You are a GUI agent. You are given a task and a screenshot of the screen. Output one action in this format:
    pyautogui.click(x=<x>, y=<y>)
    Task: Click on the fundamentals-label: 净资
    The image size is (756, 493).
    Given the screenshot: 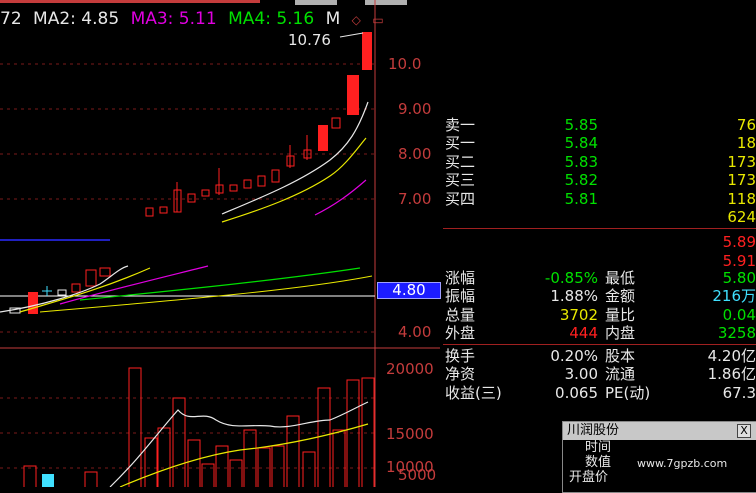 What is the action you would take?
    pyautogui.click(x=460, y=374)
    